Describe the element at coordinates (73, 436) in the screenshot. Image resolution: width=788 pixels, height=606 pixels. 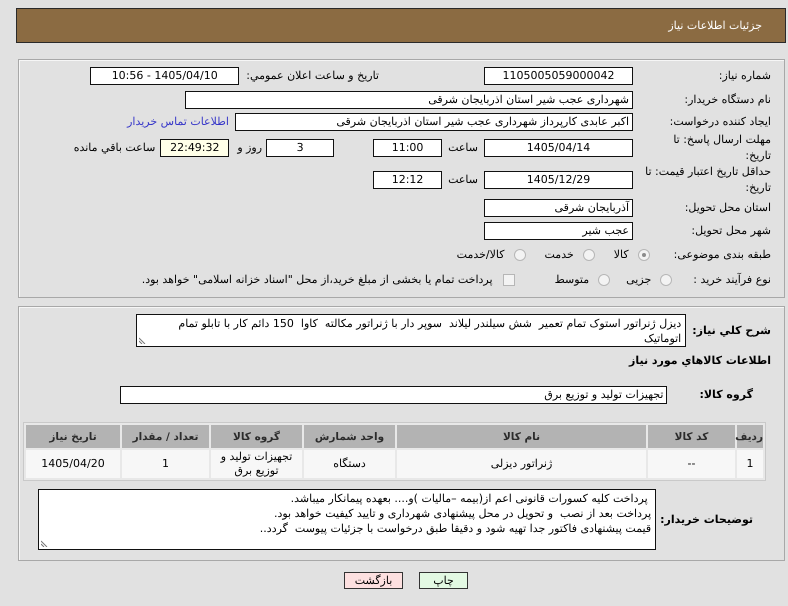
I see `table-header-cell: تاریخ نیاز` at that location.